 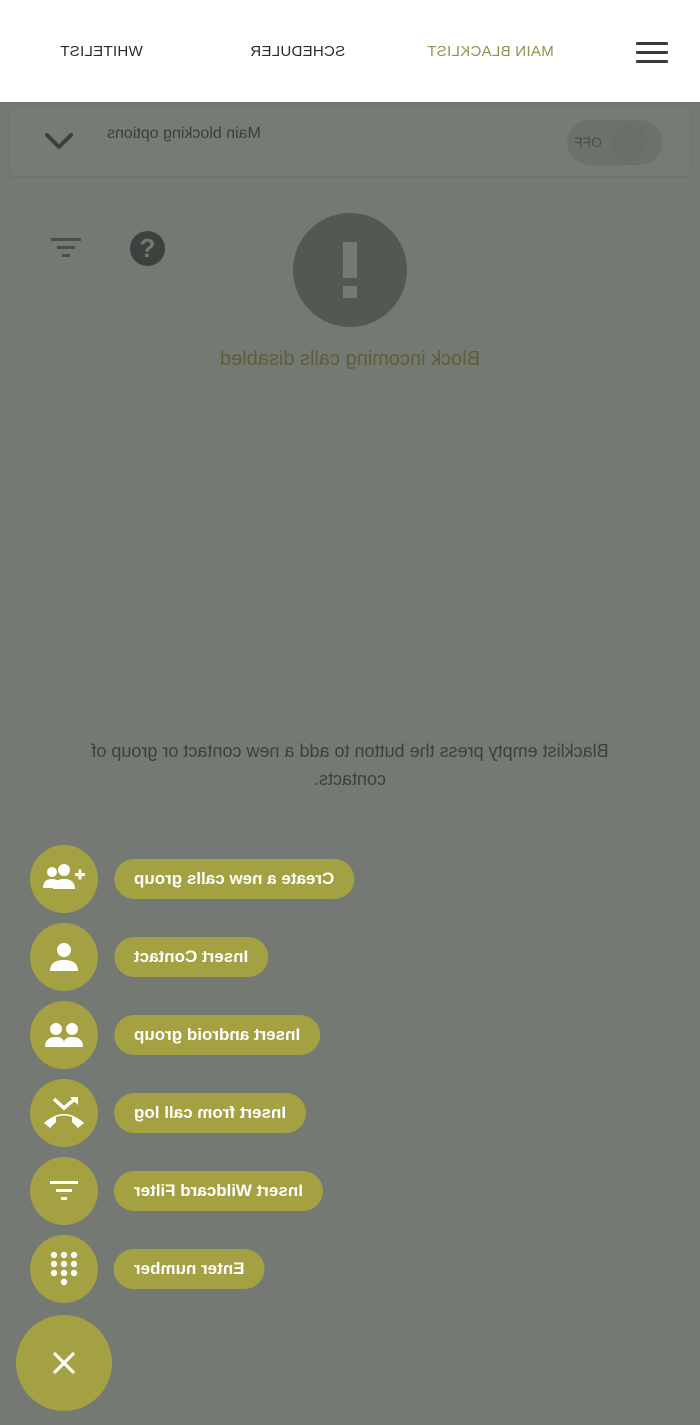 I want to click on menu-icon, so click(x=652, y=54).